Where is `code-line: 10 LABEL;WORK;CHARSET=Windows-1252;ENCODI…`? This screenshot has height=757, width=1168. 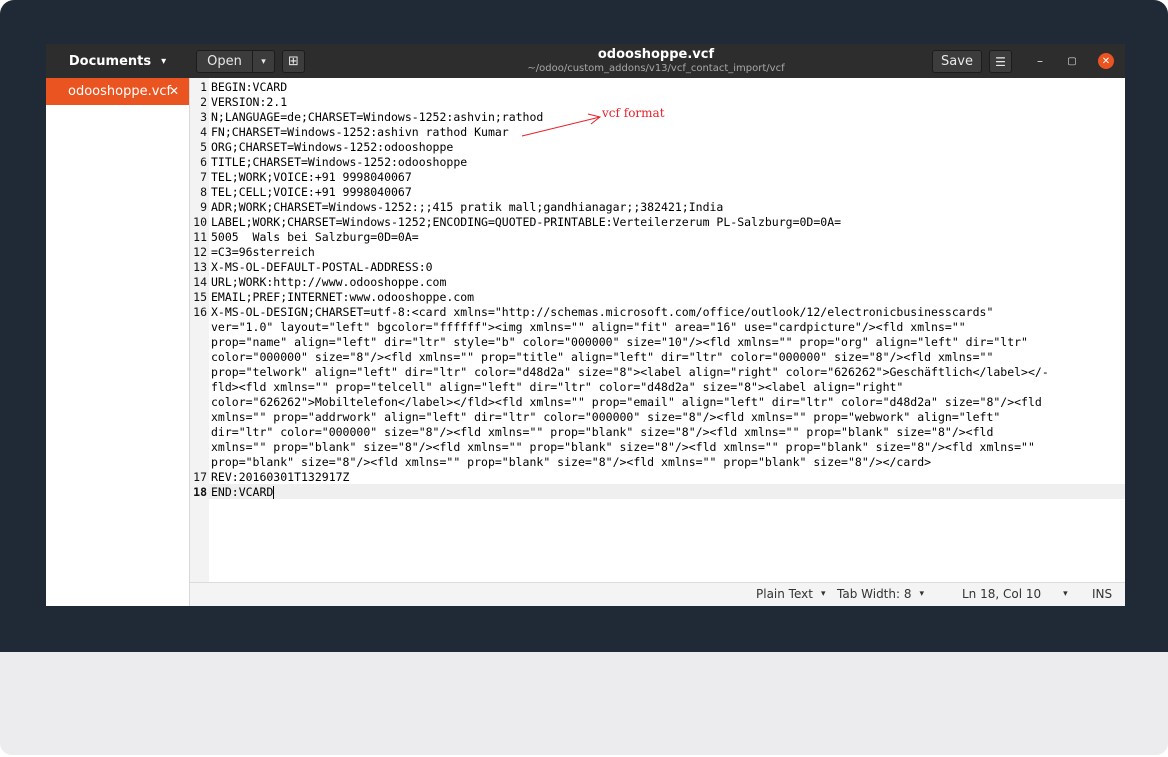
code-line: 10 LABEL;WORK;CHARSET=Windows-1252;ENCODI… is located at coordinates (657, 222).